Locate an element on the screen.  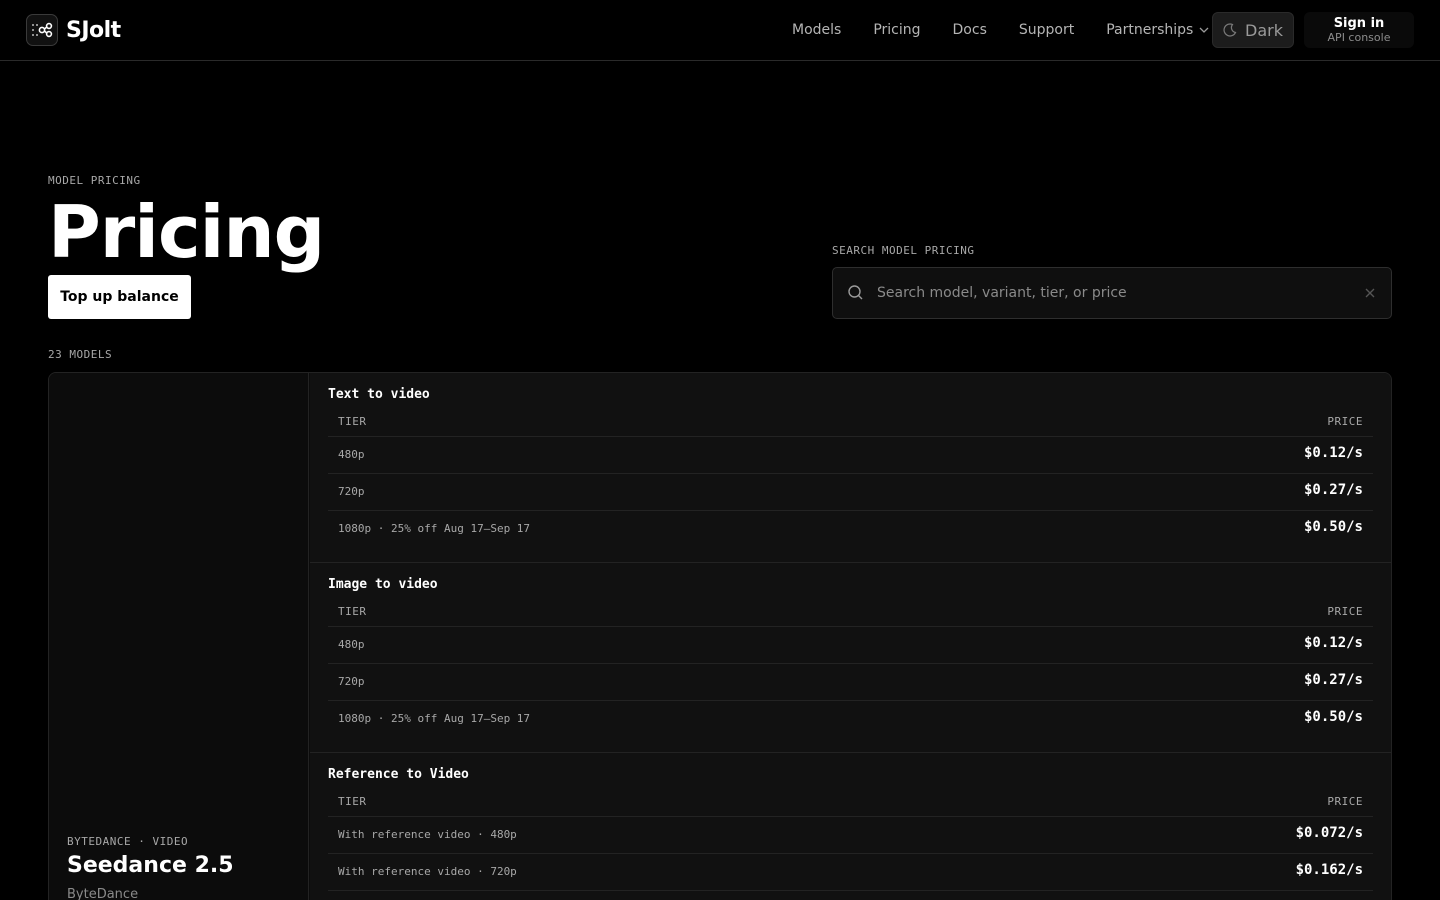
brand-logo: SJolt is located at coordinates (73, 30).